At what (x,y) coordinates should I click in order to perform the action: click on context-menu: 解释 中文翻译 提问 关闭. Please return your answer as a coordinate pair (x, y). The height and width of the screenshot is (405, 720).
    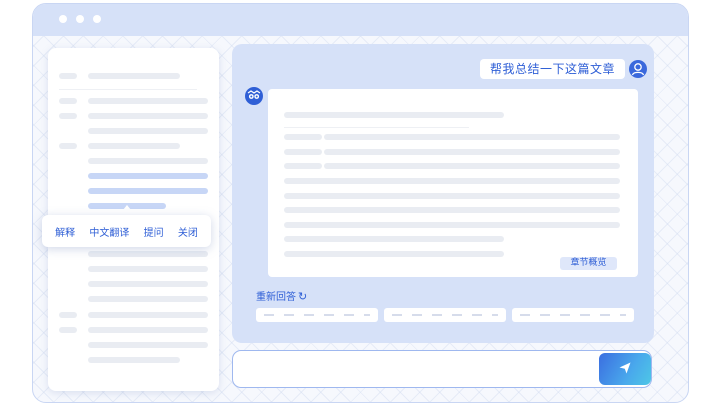
    Looking at the image, I should click on (126, 231).